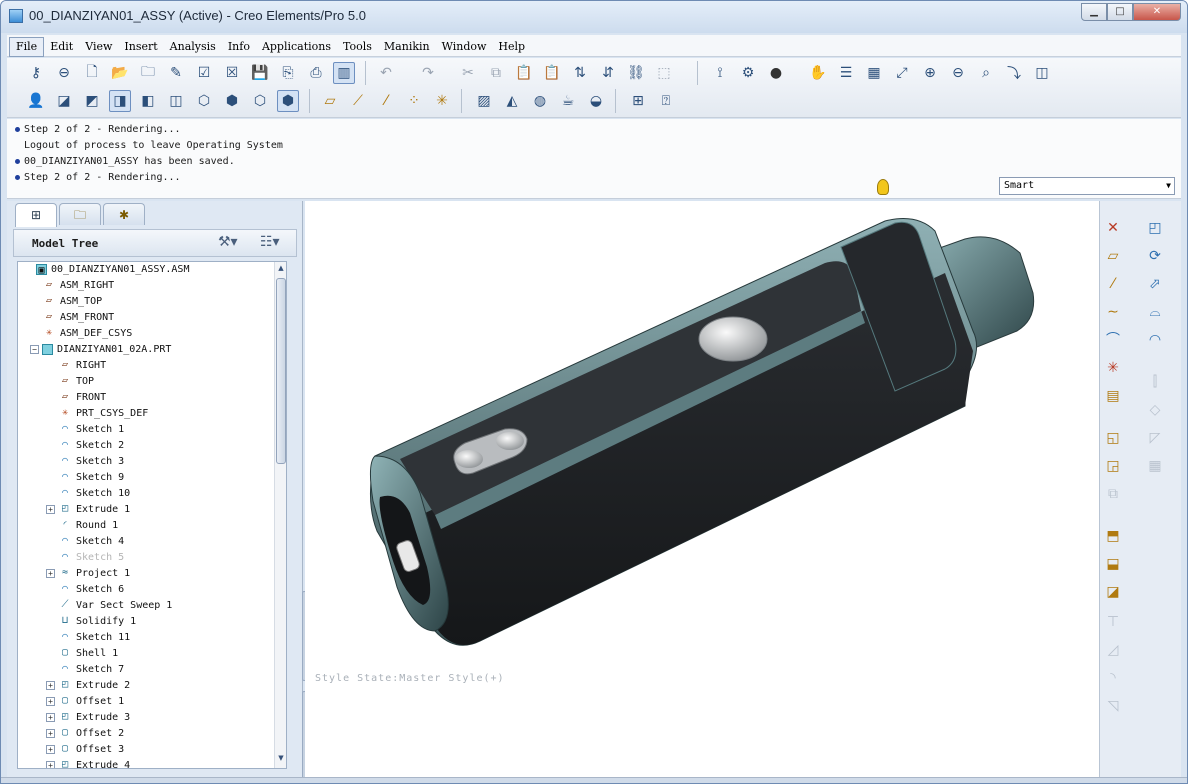 Image resolution: width=1188 pixels, height=784 pixels. What do you see at coordinates (97, 414) in the screenshot?
I see `tree-item: ✳ PRT_CSYS_DEF` at bounding box center [97, 414].